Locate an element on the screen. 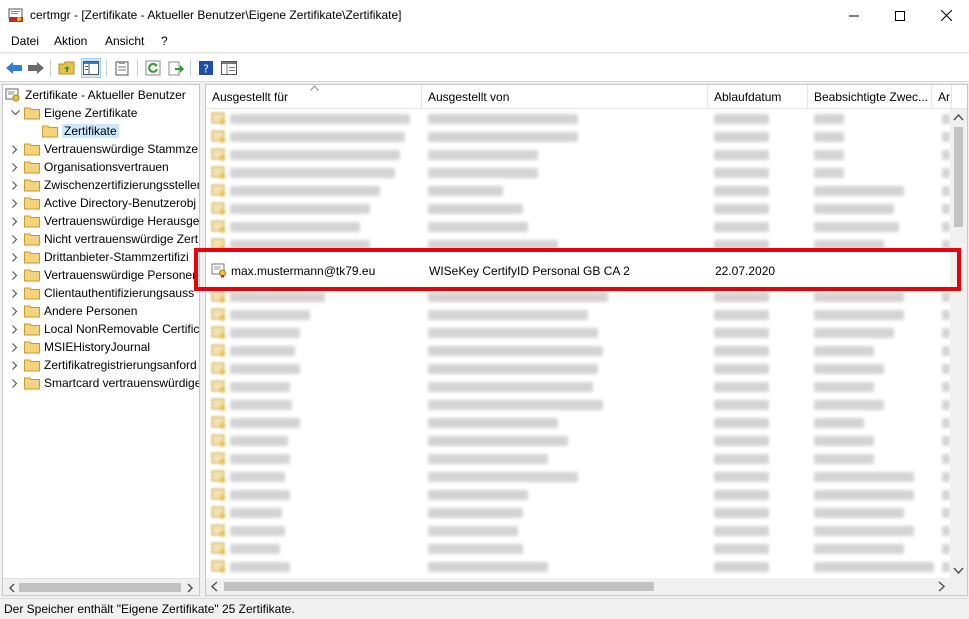 This screenshot has height=619, width=969. forward-button is located at coordinates (36, 68).